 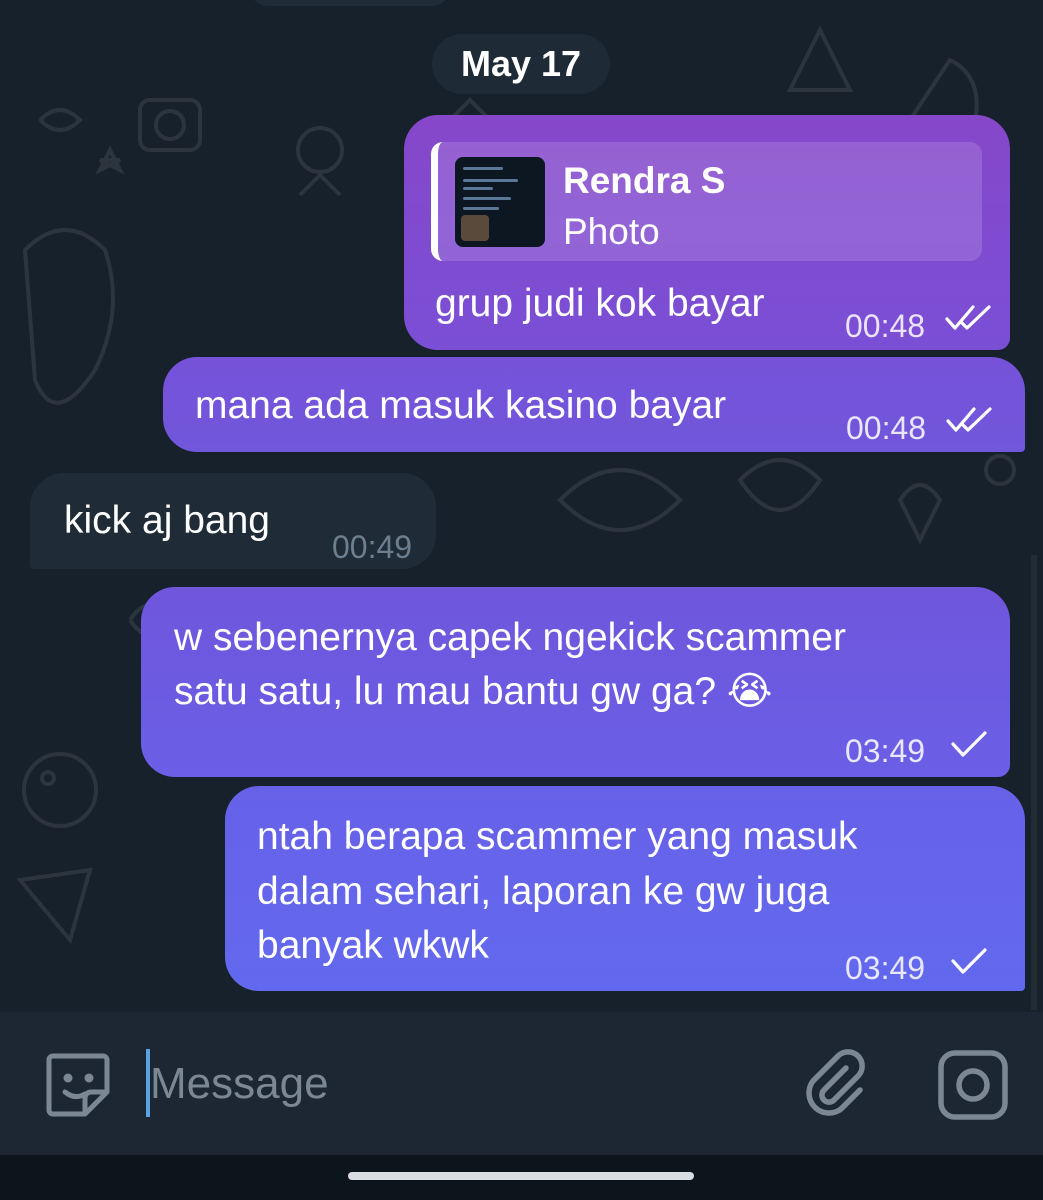 I want to click on reply-preview: Rendra S Photo, so click(x=706, y=201).